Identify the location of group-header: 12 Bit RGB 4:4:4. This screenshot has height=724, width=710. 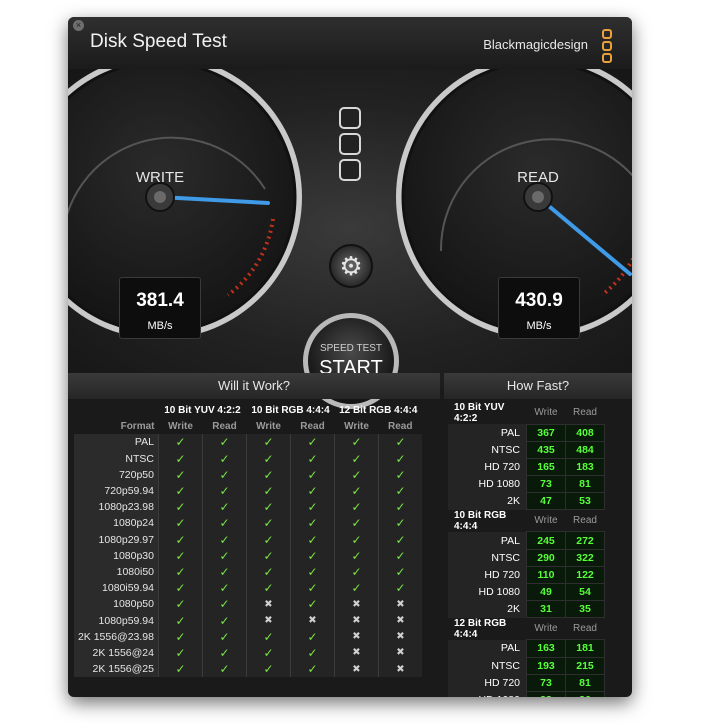
(378, 410).